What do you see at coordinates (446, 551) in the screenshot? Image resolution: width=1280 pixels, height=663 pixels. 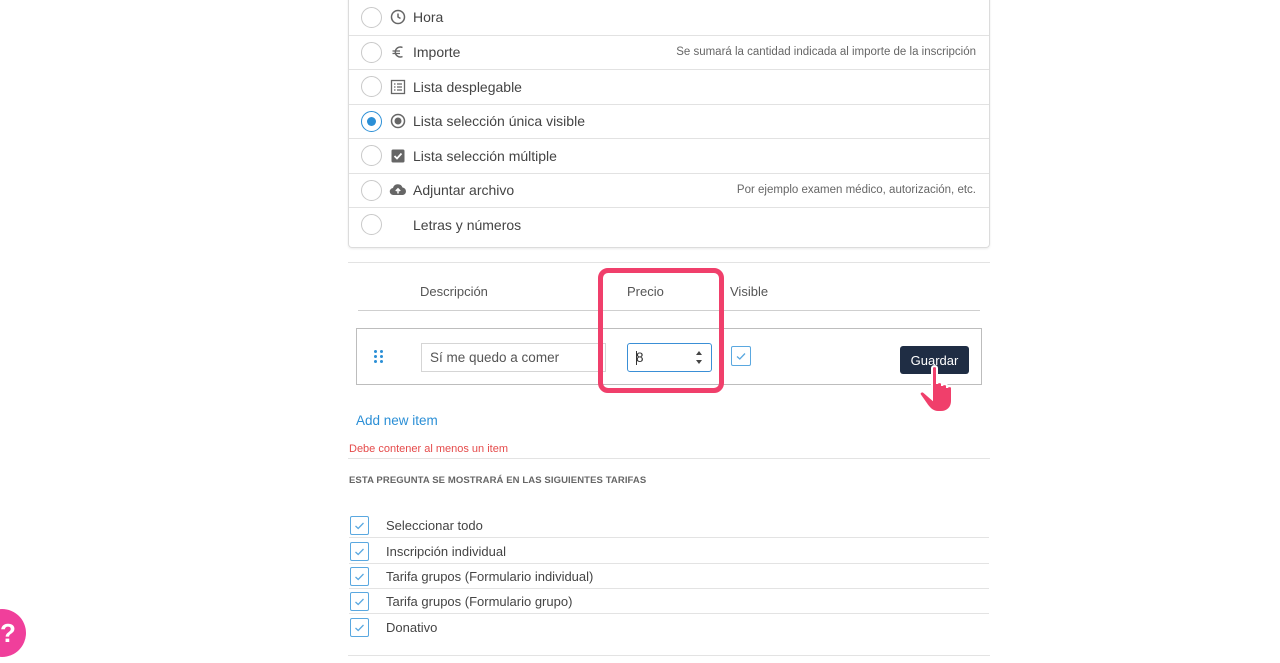 I see `tarifa-label: Inscripción individual` at bounding box center [446, 551].